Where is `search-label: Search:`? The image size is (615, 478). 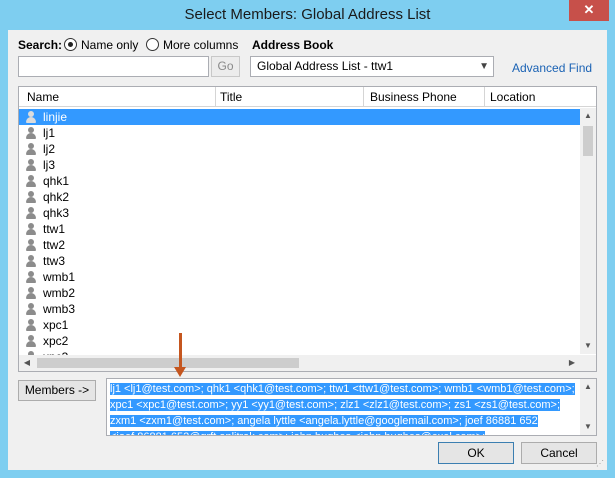
search-label: Search: is located at coordinates (40, 45).